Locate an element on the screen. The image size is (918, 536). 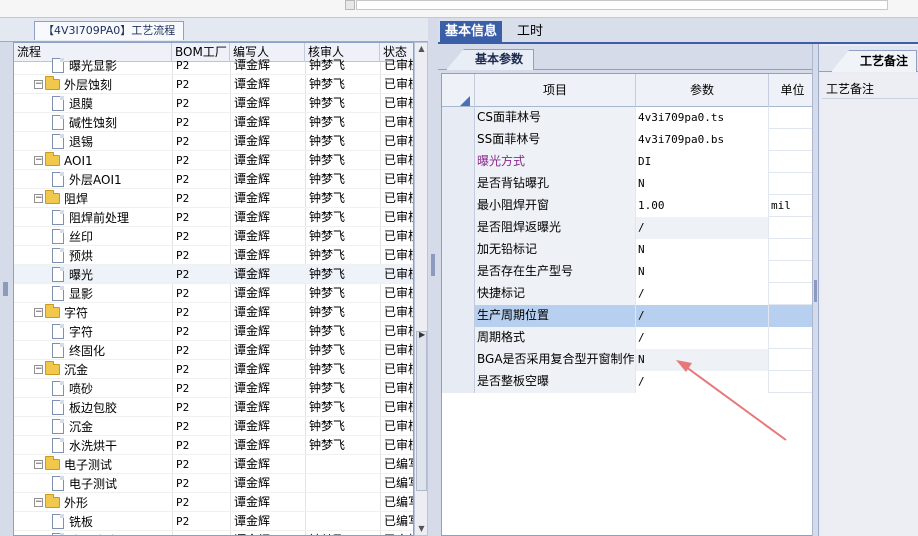
param-row: 是否整板空曝 / is located at coordinates (628, 382).